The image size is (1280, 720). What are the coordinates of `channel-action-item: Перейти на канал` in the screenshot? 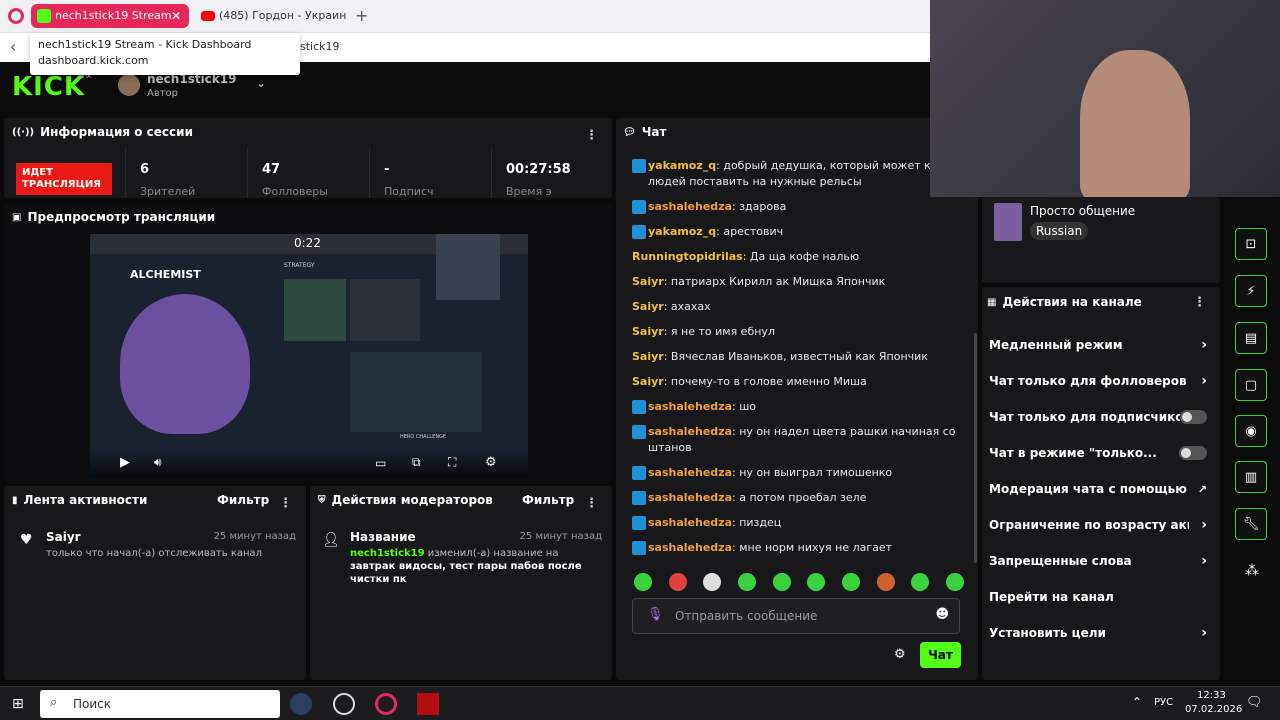 It's located at (1098, 597).